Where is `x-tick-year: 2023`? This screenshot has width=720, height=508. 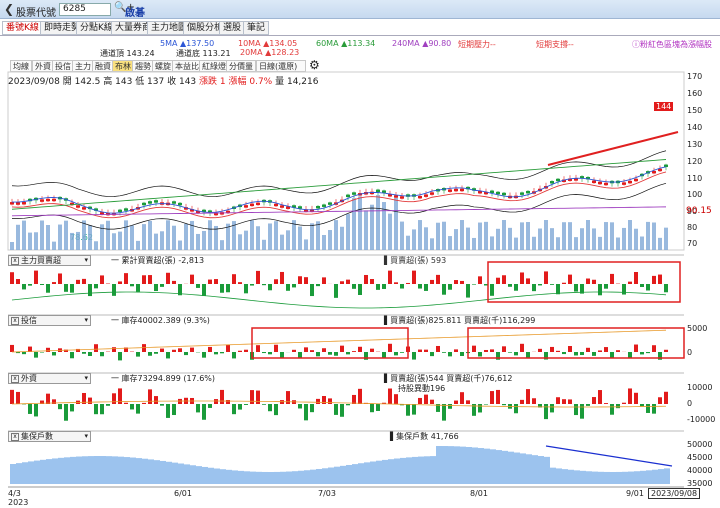 x-tick-year: 2023 is located at coordinates (18, 502).